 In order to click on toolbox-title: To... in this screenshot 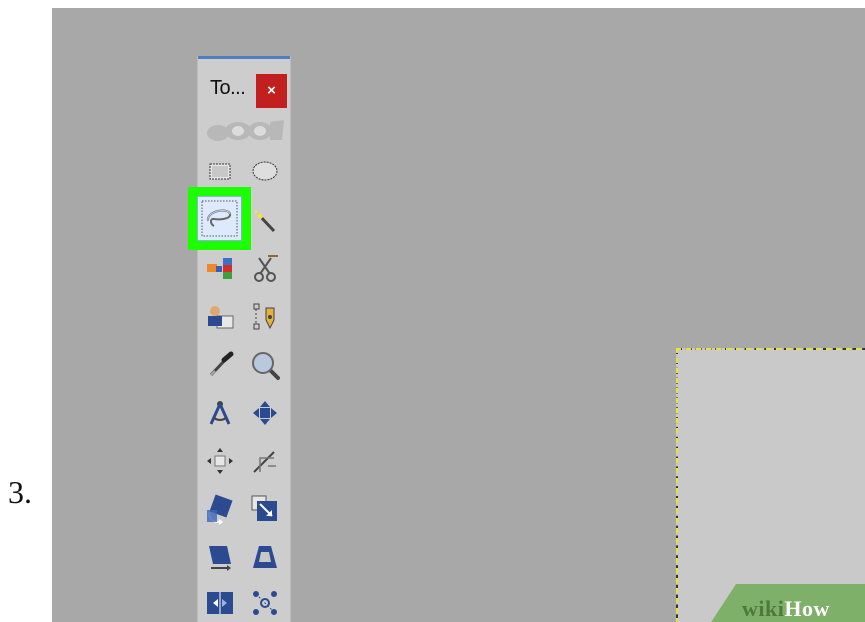, I will do `click(228, 88)`.